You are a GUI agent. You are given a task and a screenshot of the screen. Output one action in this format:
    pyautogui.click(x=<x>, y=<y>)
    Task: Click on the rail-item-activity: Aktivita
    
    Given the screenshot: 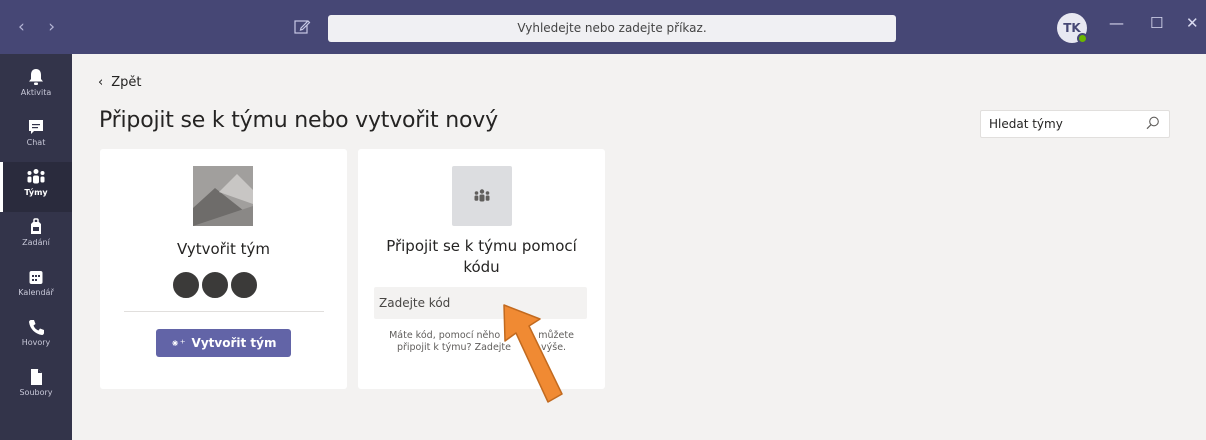 What is the action you would take?
    pyautogui.click(x=36, y=87)
    